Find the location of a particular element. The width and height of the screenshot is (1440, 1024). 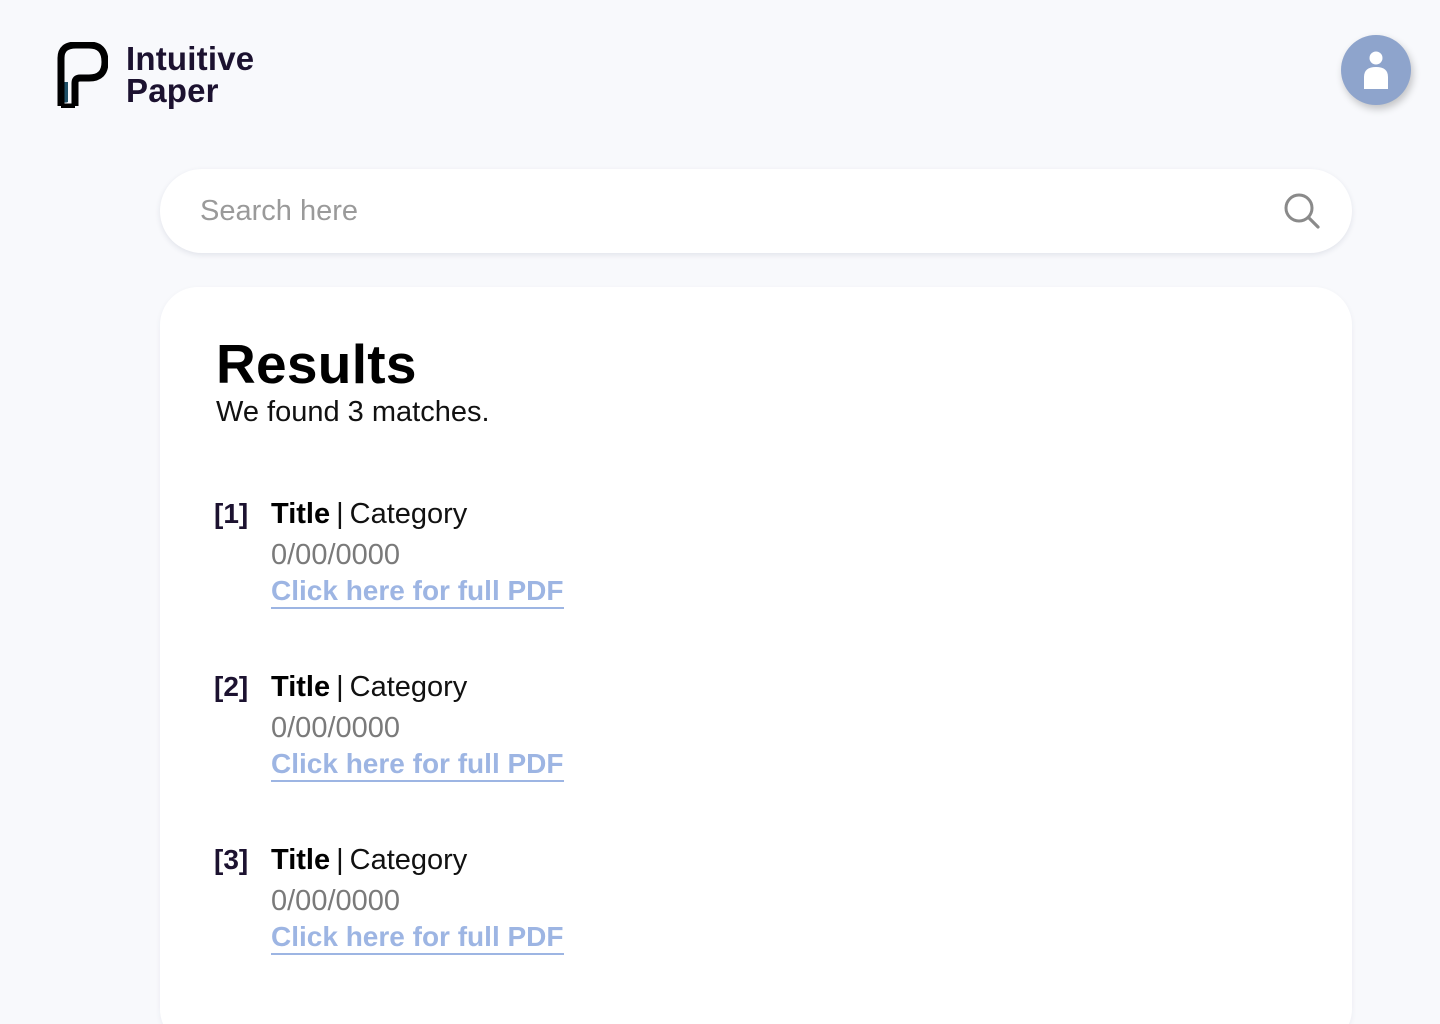

results-count: We found 3 matches. is located at coordinates (353, 412).